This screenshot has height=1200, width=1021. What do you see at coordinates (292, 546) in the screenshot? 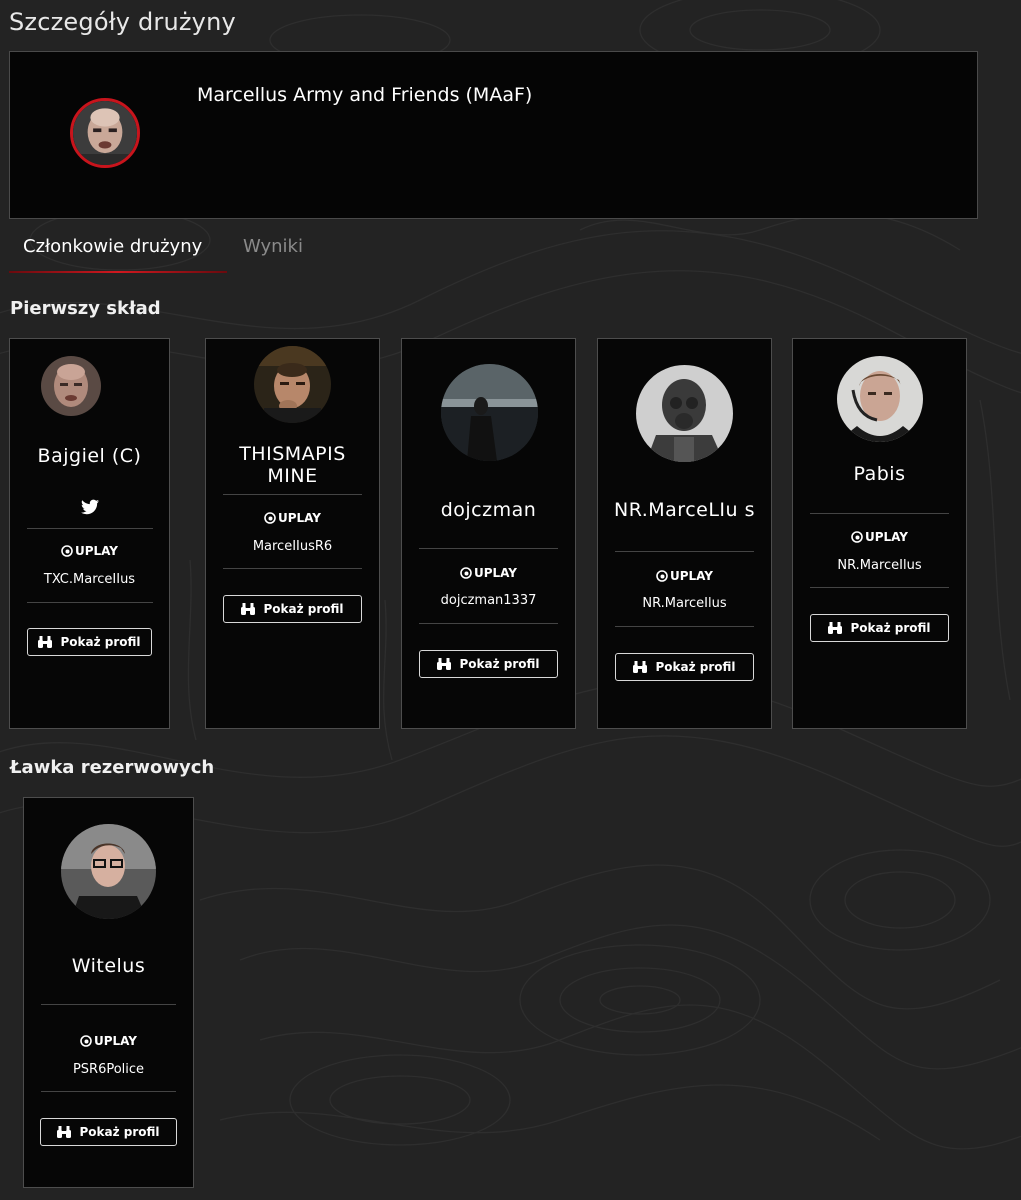
I see `uplay-username: MarceIIusR6` at bounding box center [292, 546].